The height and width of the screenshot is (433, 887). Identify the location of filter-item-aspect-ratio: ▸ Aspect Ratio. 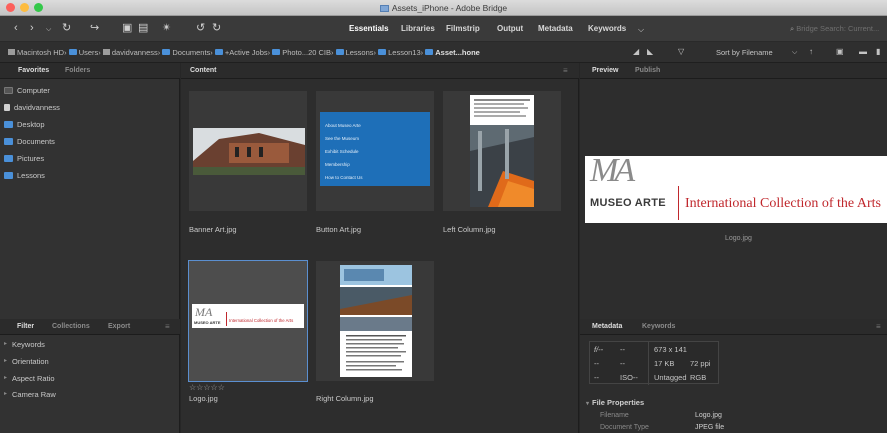
(29, 378).